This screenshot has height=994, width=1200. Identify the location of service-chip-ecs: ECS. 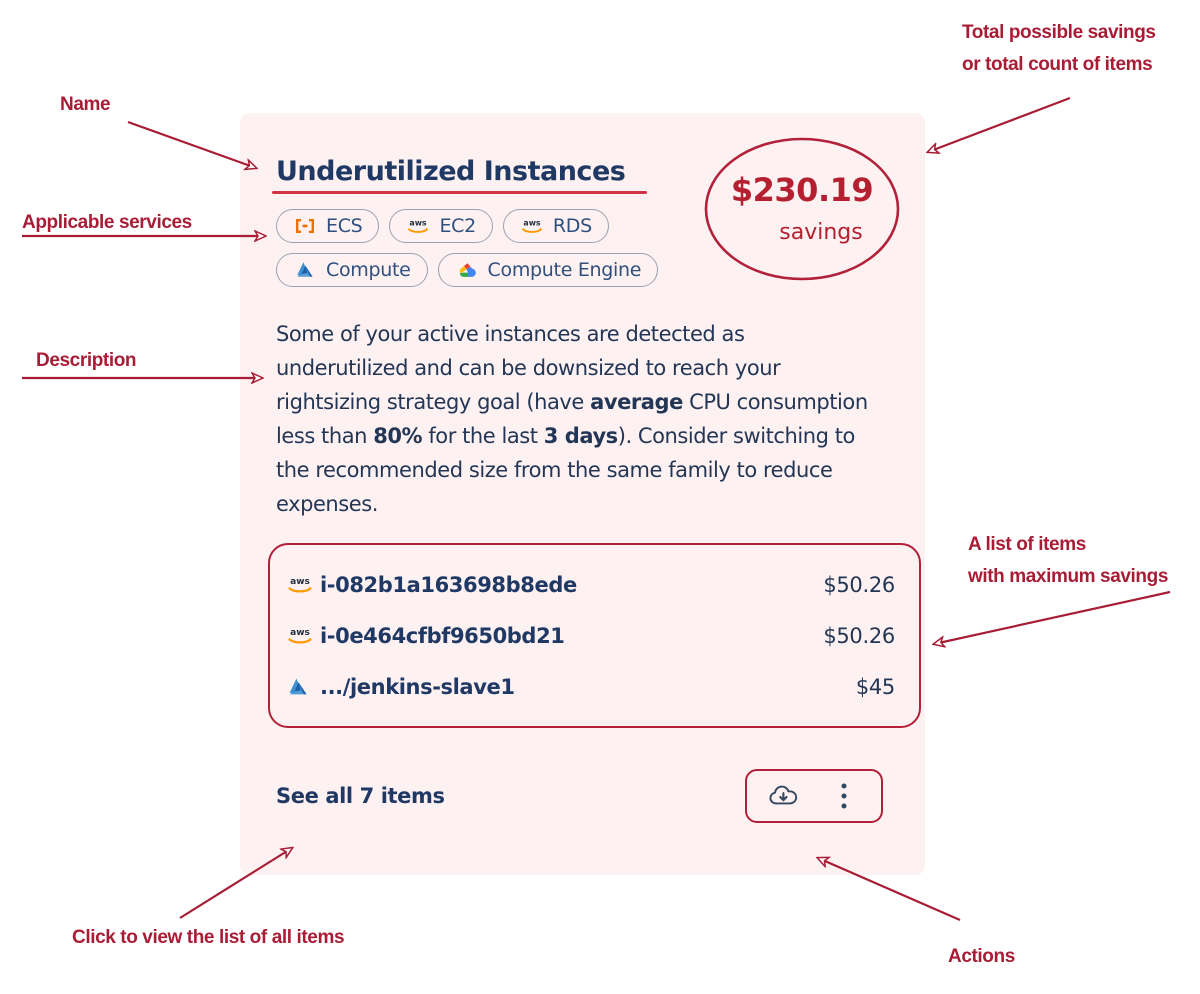
(328, 226).